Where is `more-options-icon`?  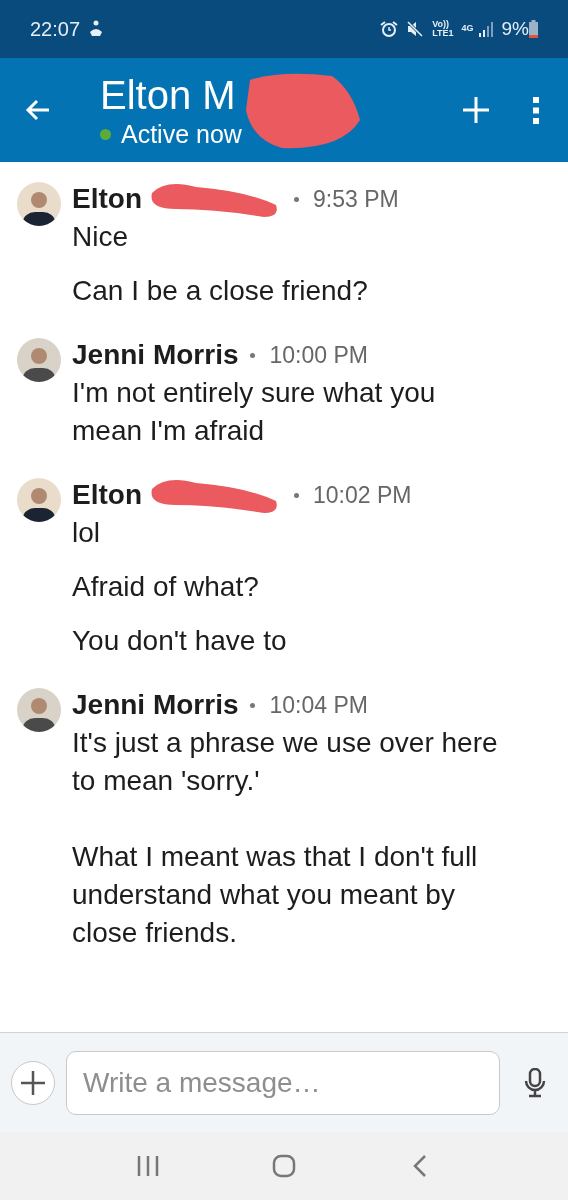 more-options-icon is located at coordinates (536, 110).